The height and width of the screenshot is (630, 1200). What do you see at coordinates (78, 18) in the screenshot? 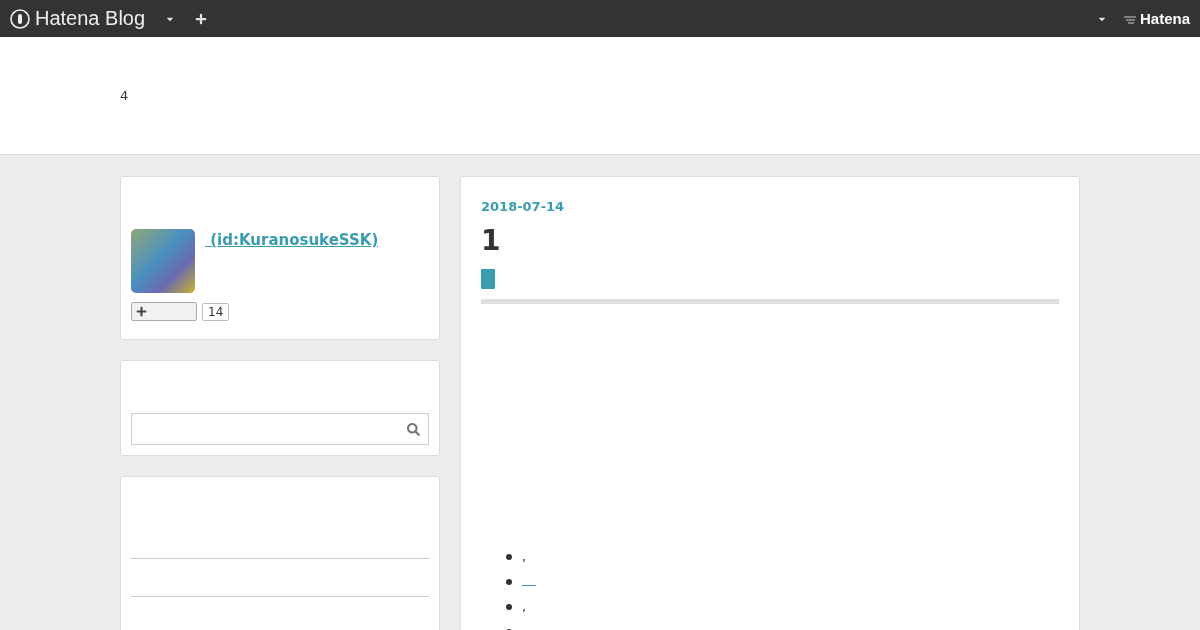
I see `hatena-blog-logo: Hatena Blog` at bounding box center [78, 18].